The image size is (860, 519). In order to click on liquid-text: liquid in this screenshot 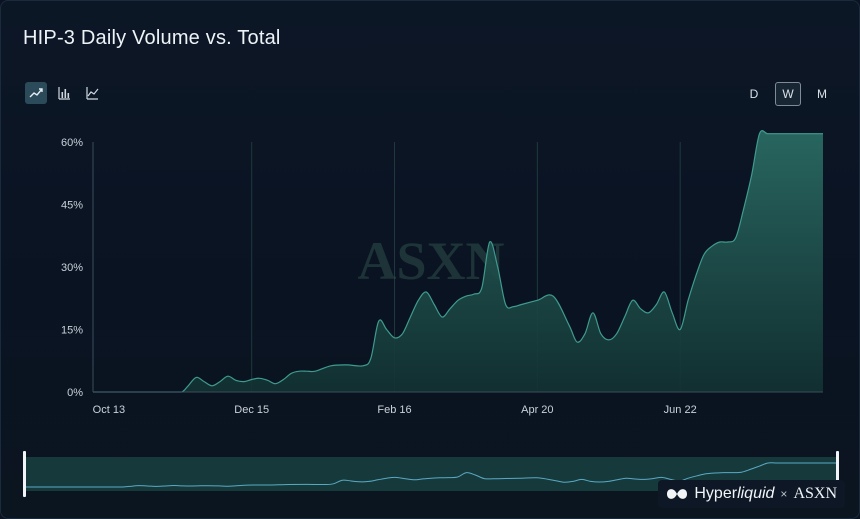, I will do `click(756, 493)`.